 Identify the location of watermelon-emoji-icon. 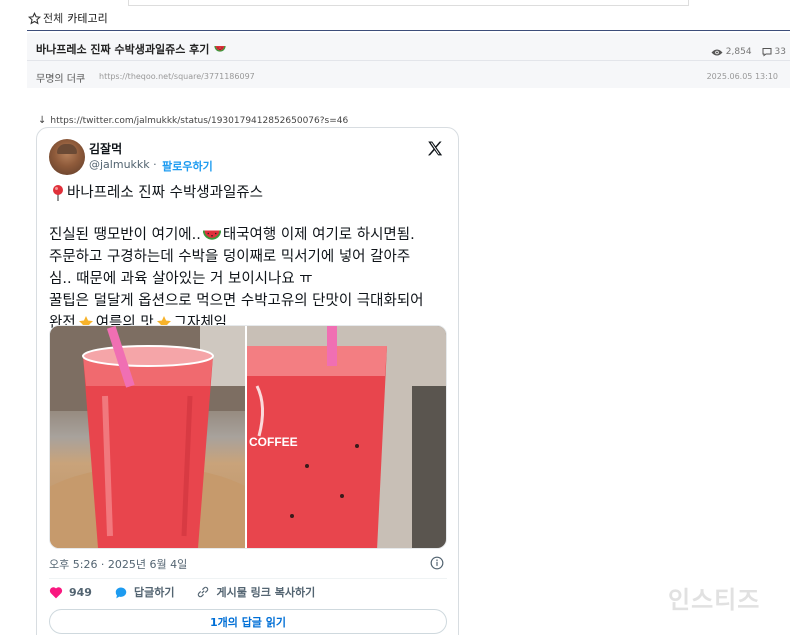
(211, 235).